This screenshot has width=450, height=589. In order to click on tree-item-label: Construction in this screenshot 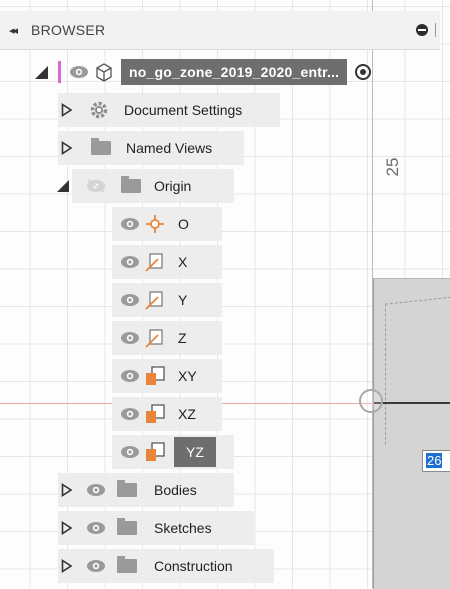, I will do `click(193, 566)`.